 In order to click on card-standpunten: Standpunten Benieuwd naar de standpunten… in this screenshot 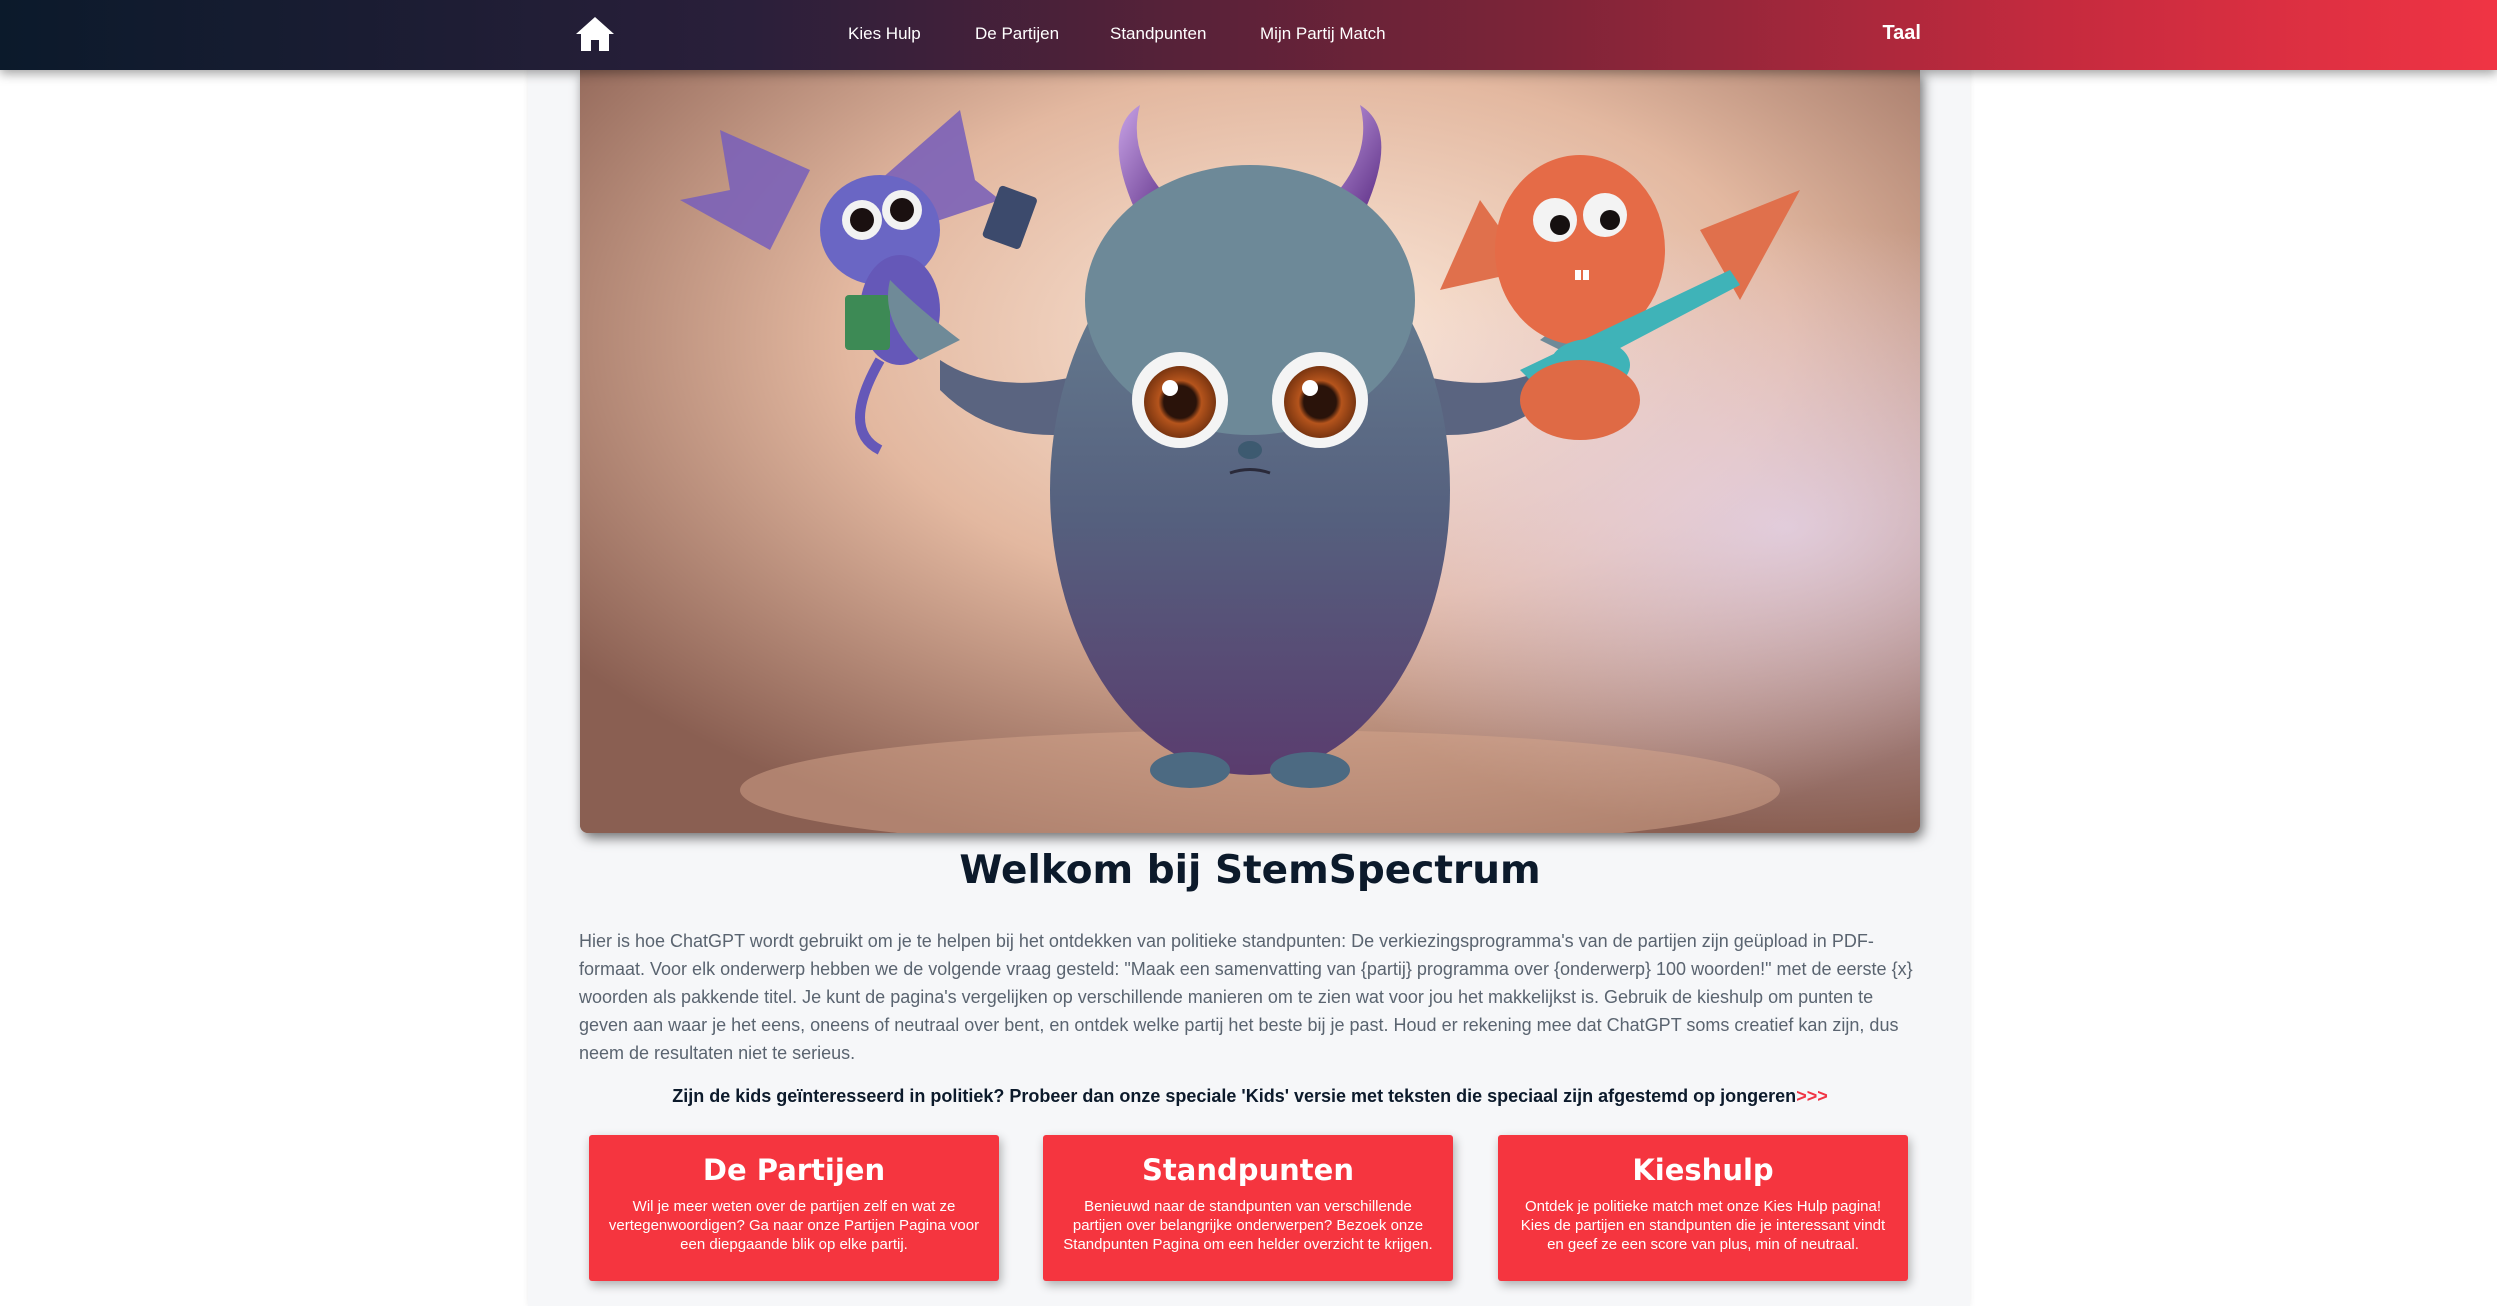, I will do `click(1248, 1208)`.